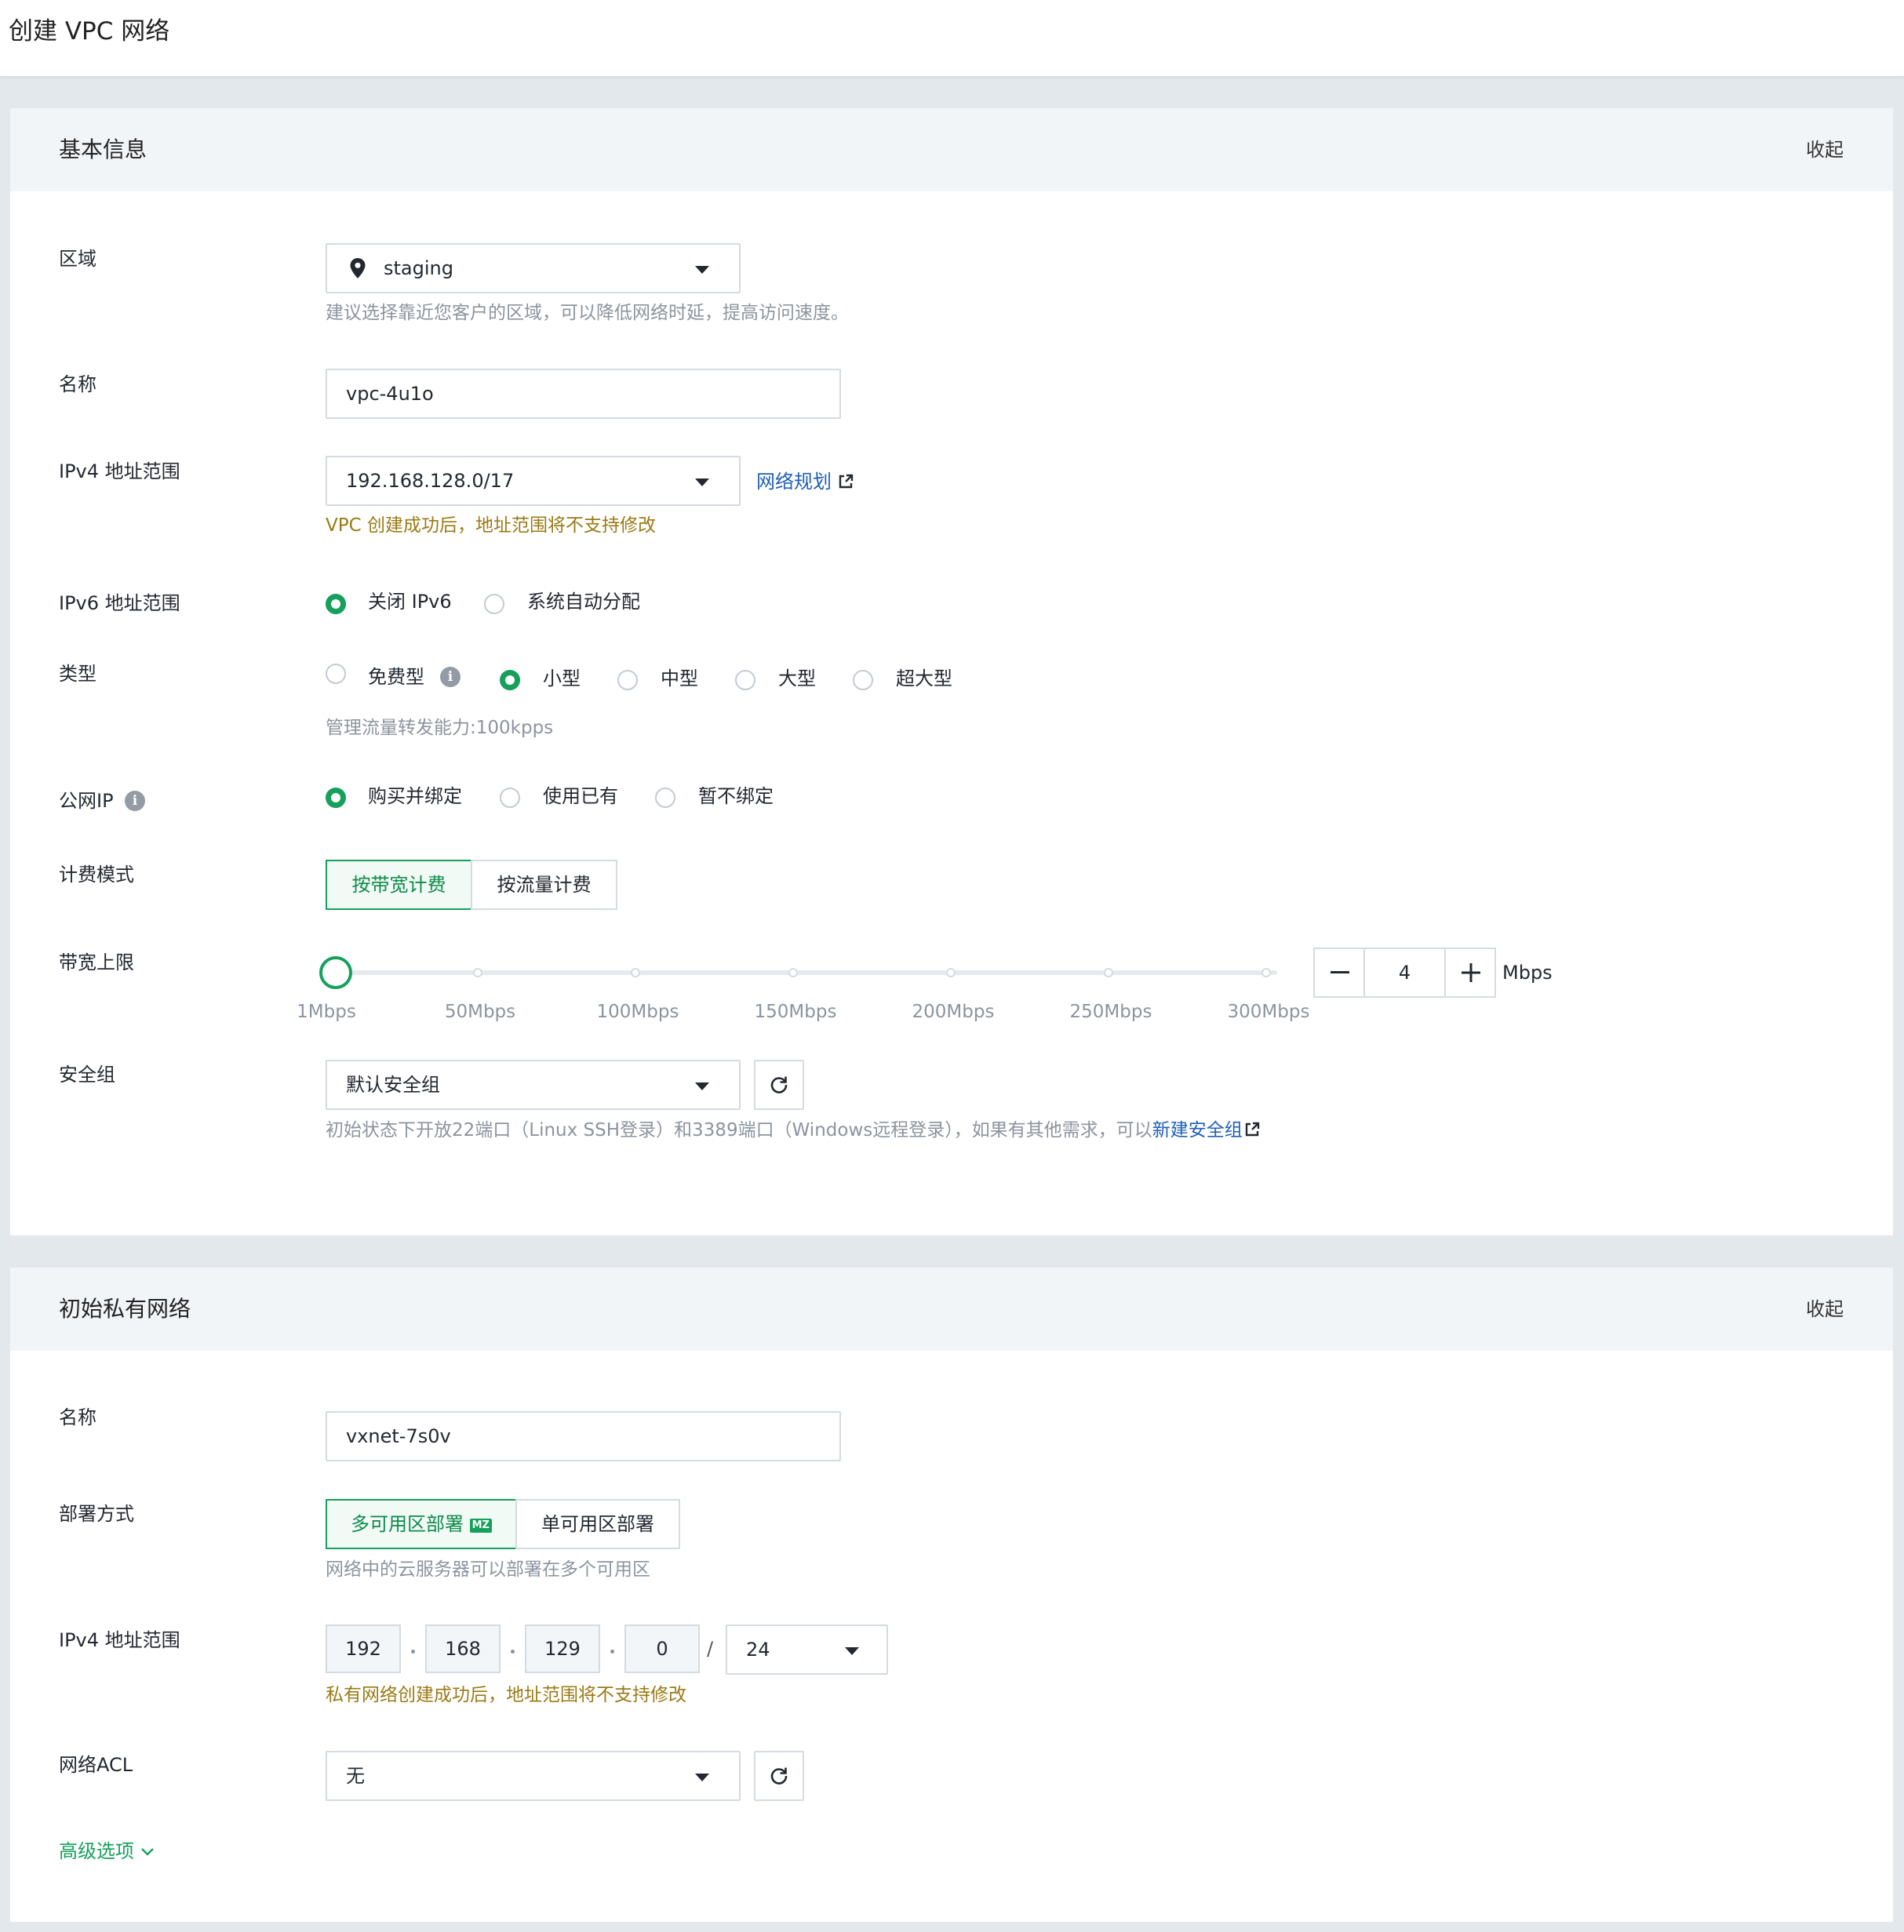 Image resolution: width=1904 pixels, height=1932 pixels. Describe the element at coordinates (125, 1309) in the screenshot. I see `section-title: 初始私有网络` at that location.